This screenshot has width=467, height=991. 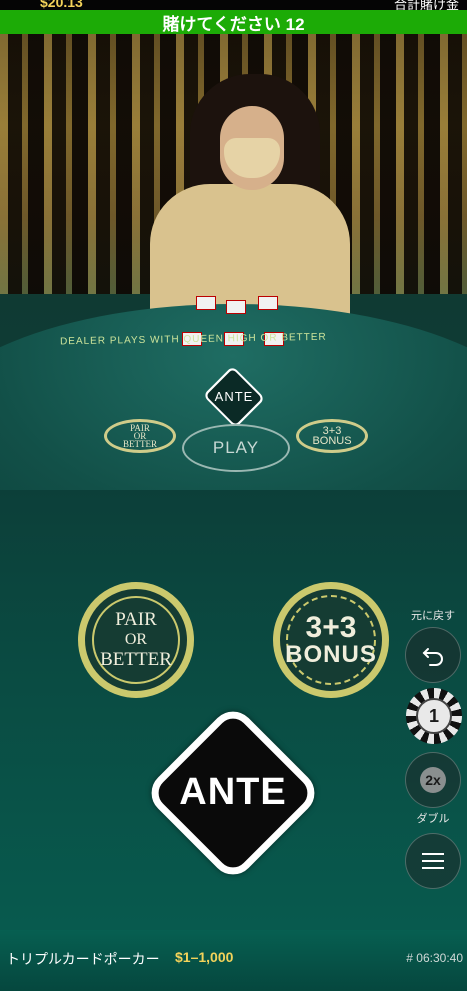 What do you see at coordinates (61, 5) in the screenshot?
I see `balance-value: $20.13` at bounding box center [61, 5].